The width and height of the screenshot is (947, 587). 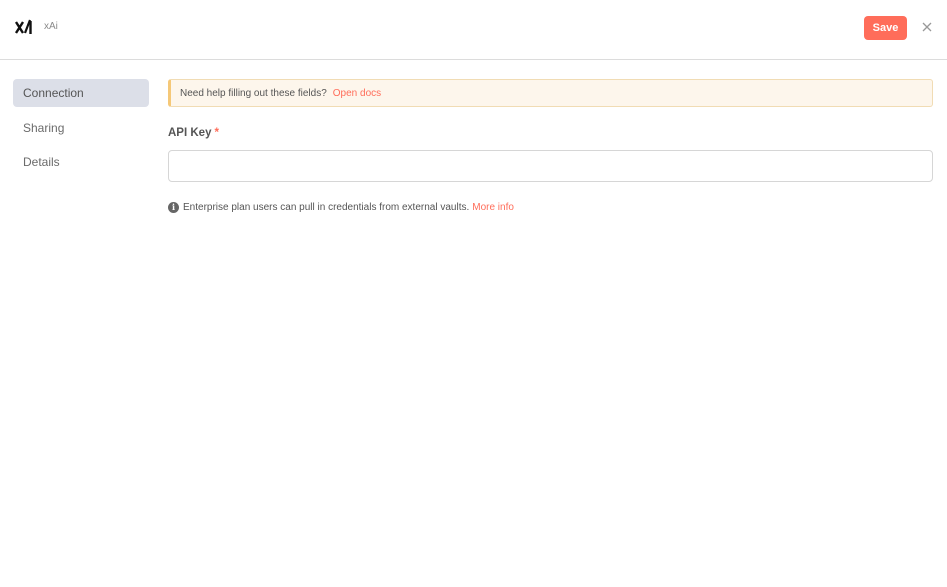 What do you see at coordinates (357, 93) in the screenshot?
I see `open-docs-link: Open docs` at bounding box center [357, 93].